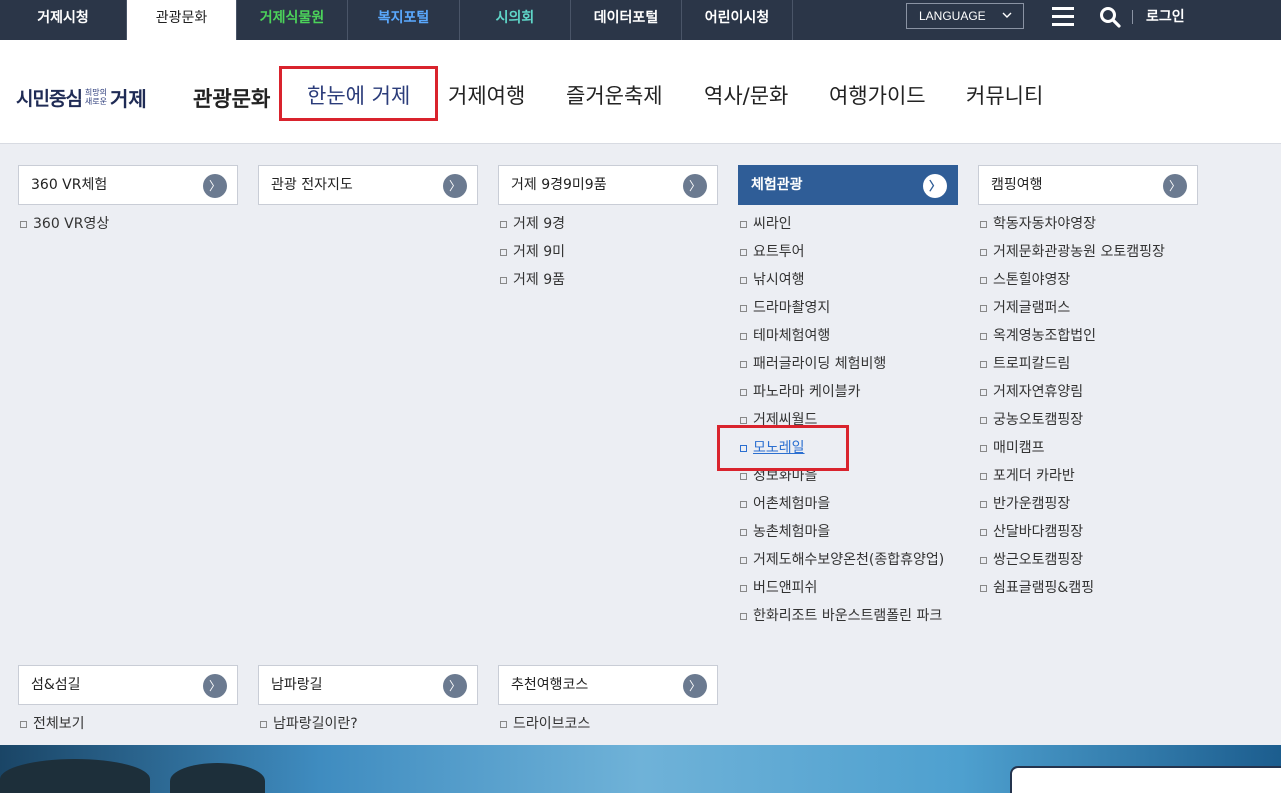 The height and width of the screenshot is (793, 1281). I want to click on submenu-item: 거제자연휴양림, so click(1030, 392).